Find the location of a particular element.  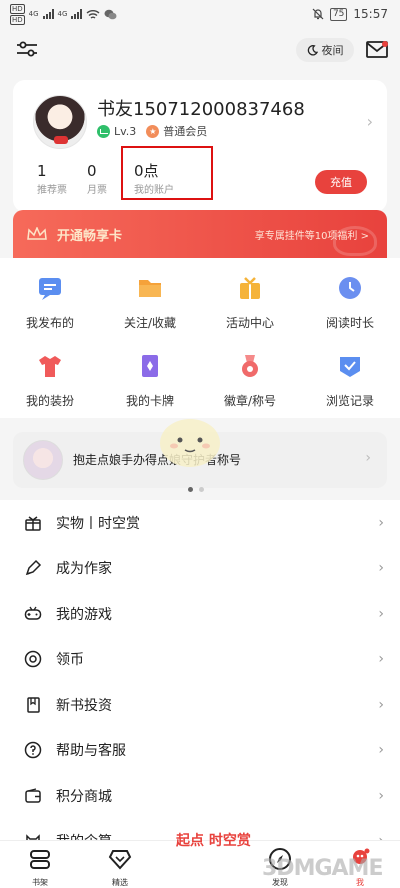

menu-label: 新书投资 is located at coordinates (84, 705).